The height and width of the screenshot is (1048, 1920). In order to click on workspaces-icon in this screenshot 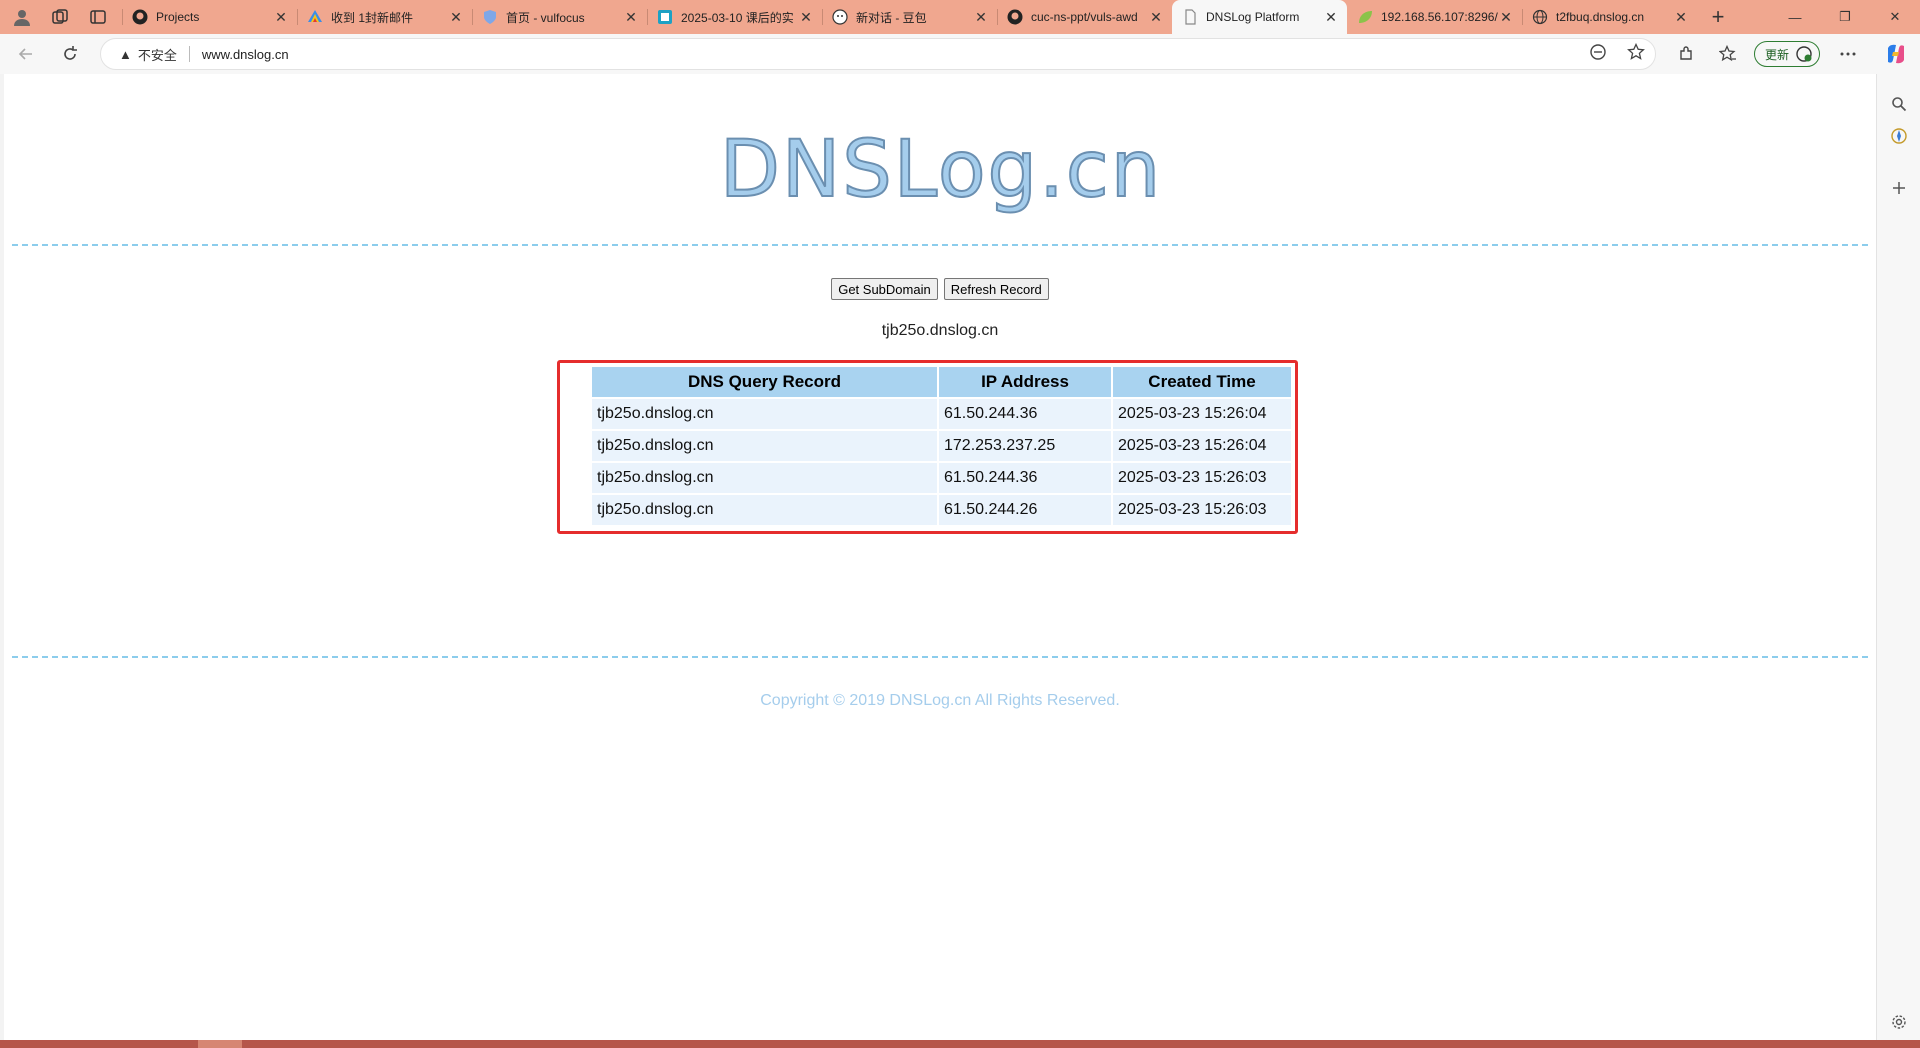, I will do `click(60, 17)`.